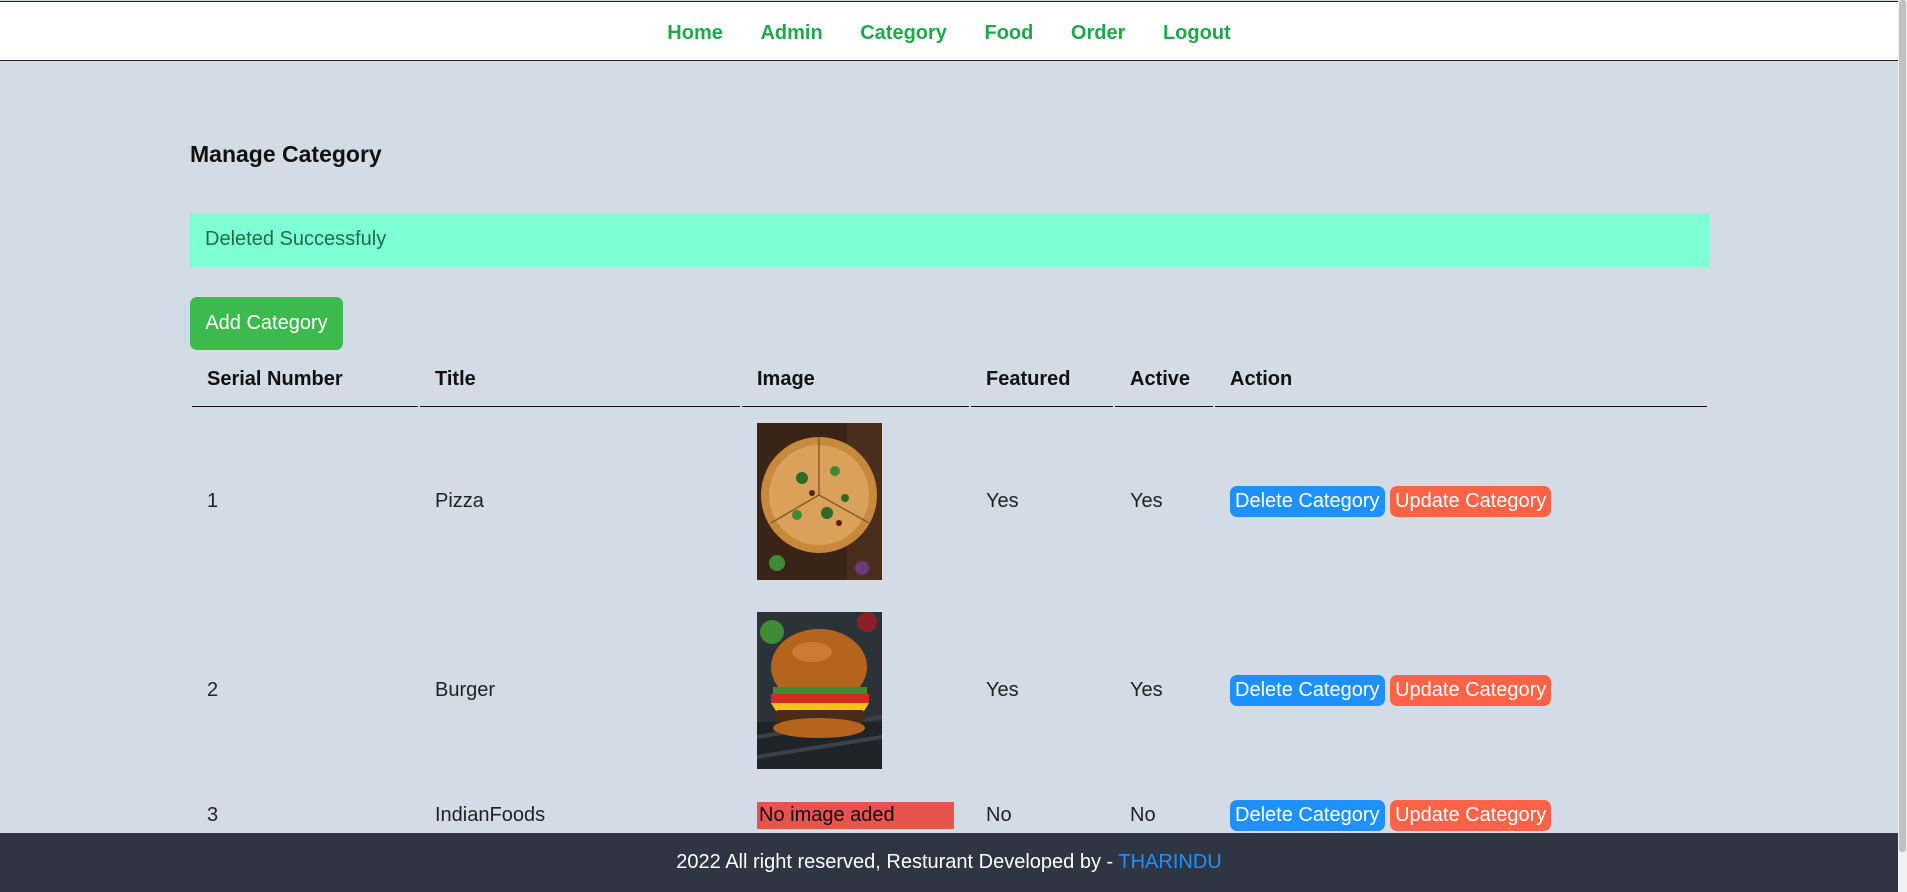 The width and height of the screenshot is (1907, 892). What do you see at coordinates (819, 690) in the screenshot?
I see `burger-image` at bounding box center [819, 690].